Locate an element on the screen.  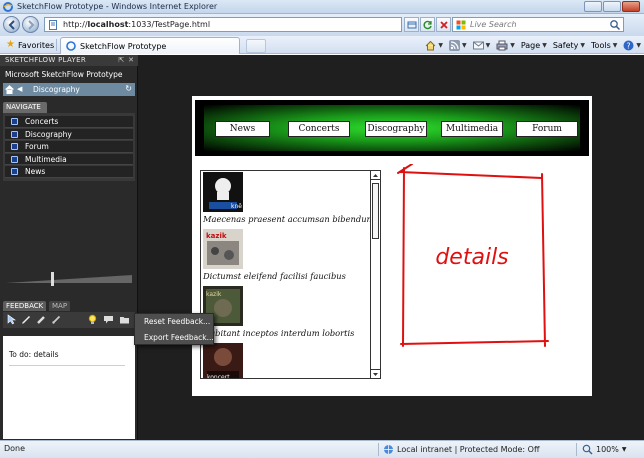
favorites-separator is located at coordinates (56, 45).